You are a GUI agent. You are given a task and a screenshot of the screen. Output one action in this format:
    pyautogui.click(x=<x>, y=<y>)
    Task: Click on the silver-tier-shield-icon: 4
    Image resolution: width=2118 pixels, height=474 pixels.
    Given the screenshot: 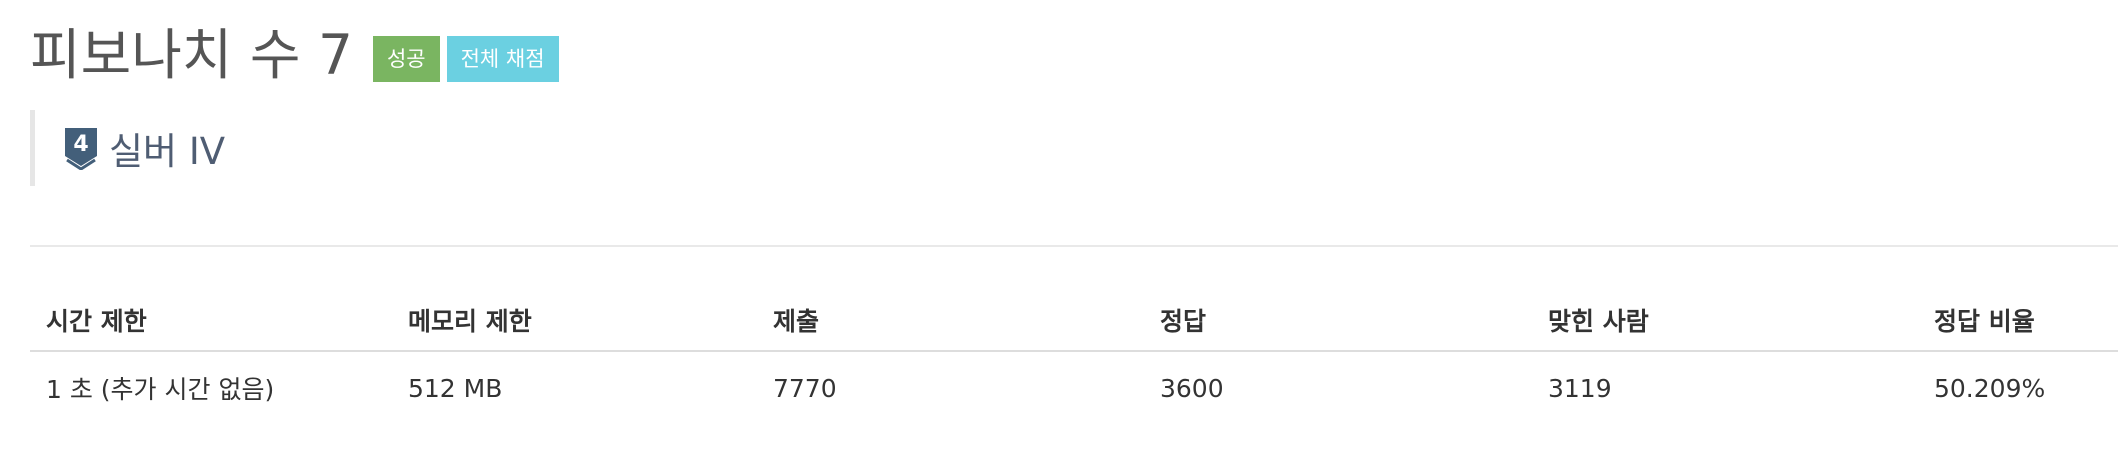 What is the action you would take?
    pyautogui.click(x=81, y=149)
    